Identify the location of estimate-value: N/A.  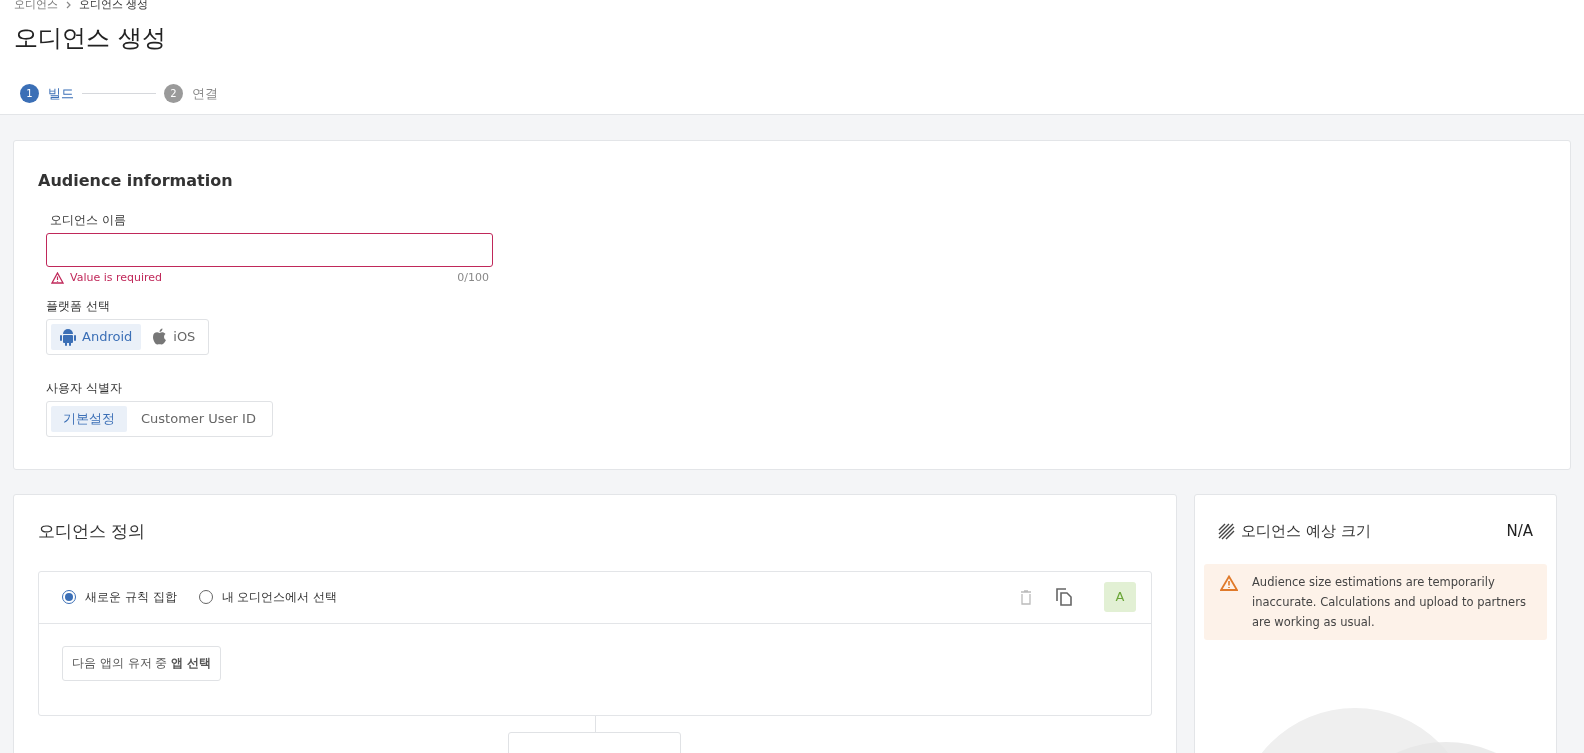
(1519, 531).